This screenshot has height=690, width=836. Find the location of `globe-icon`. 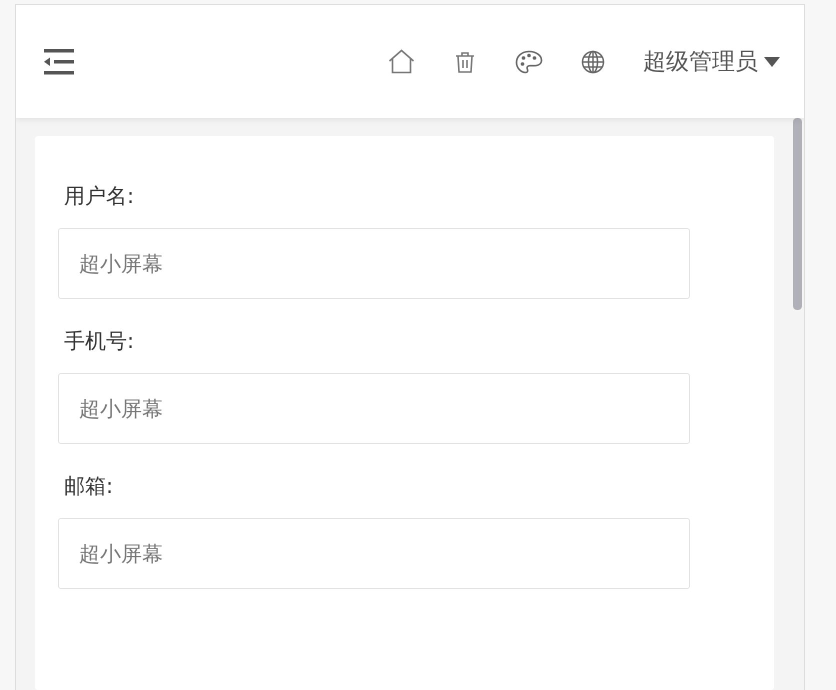

globe-icon is located at coordinates (593, 62).